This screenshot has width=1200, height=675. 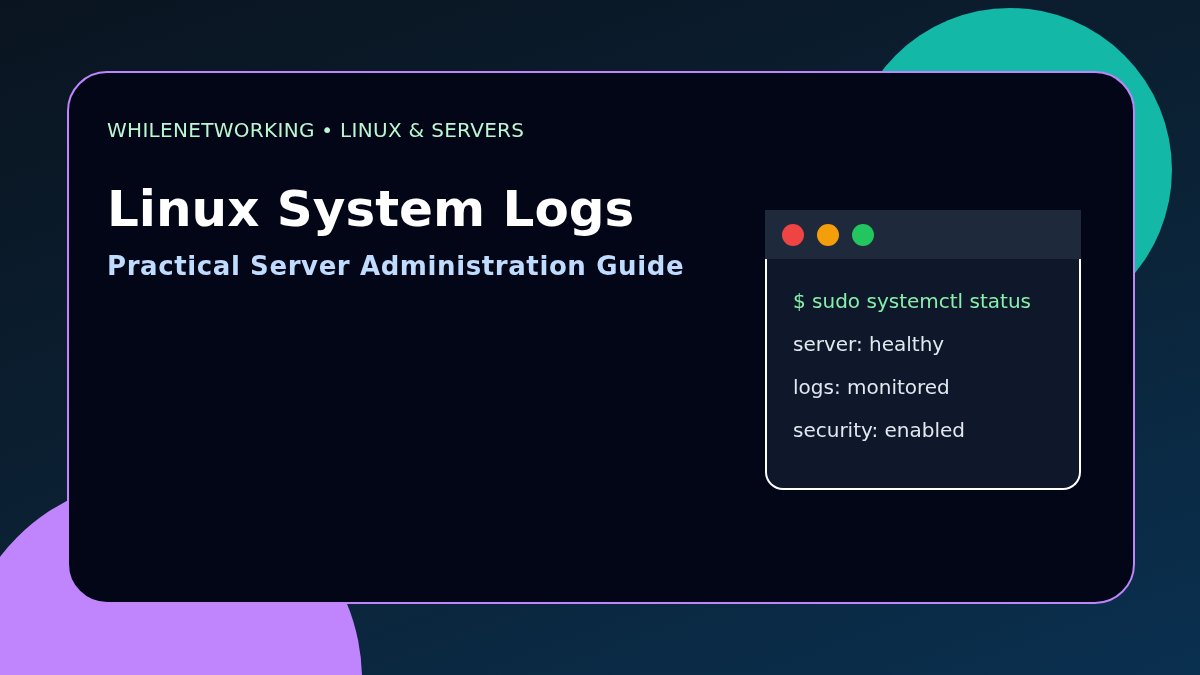 What do you see at coordinates (396, 266) in the screenshot?
I see `subtitle: Practical Server Administration Guide` at bounding box center [396, 266].